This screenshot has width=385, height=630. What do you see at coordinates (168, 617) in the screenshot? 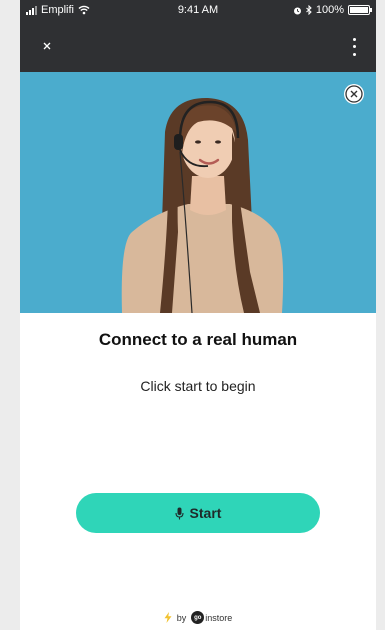
I see `lightning-icon` at bounding box center [168, 617].